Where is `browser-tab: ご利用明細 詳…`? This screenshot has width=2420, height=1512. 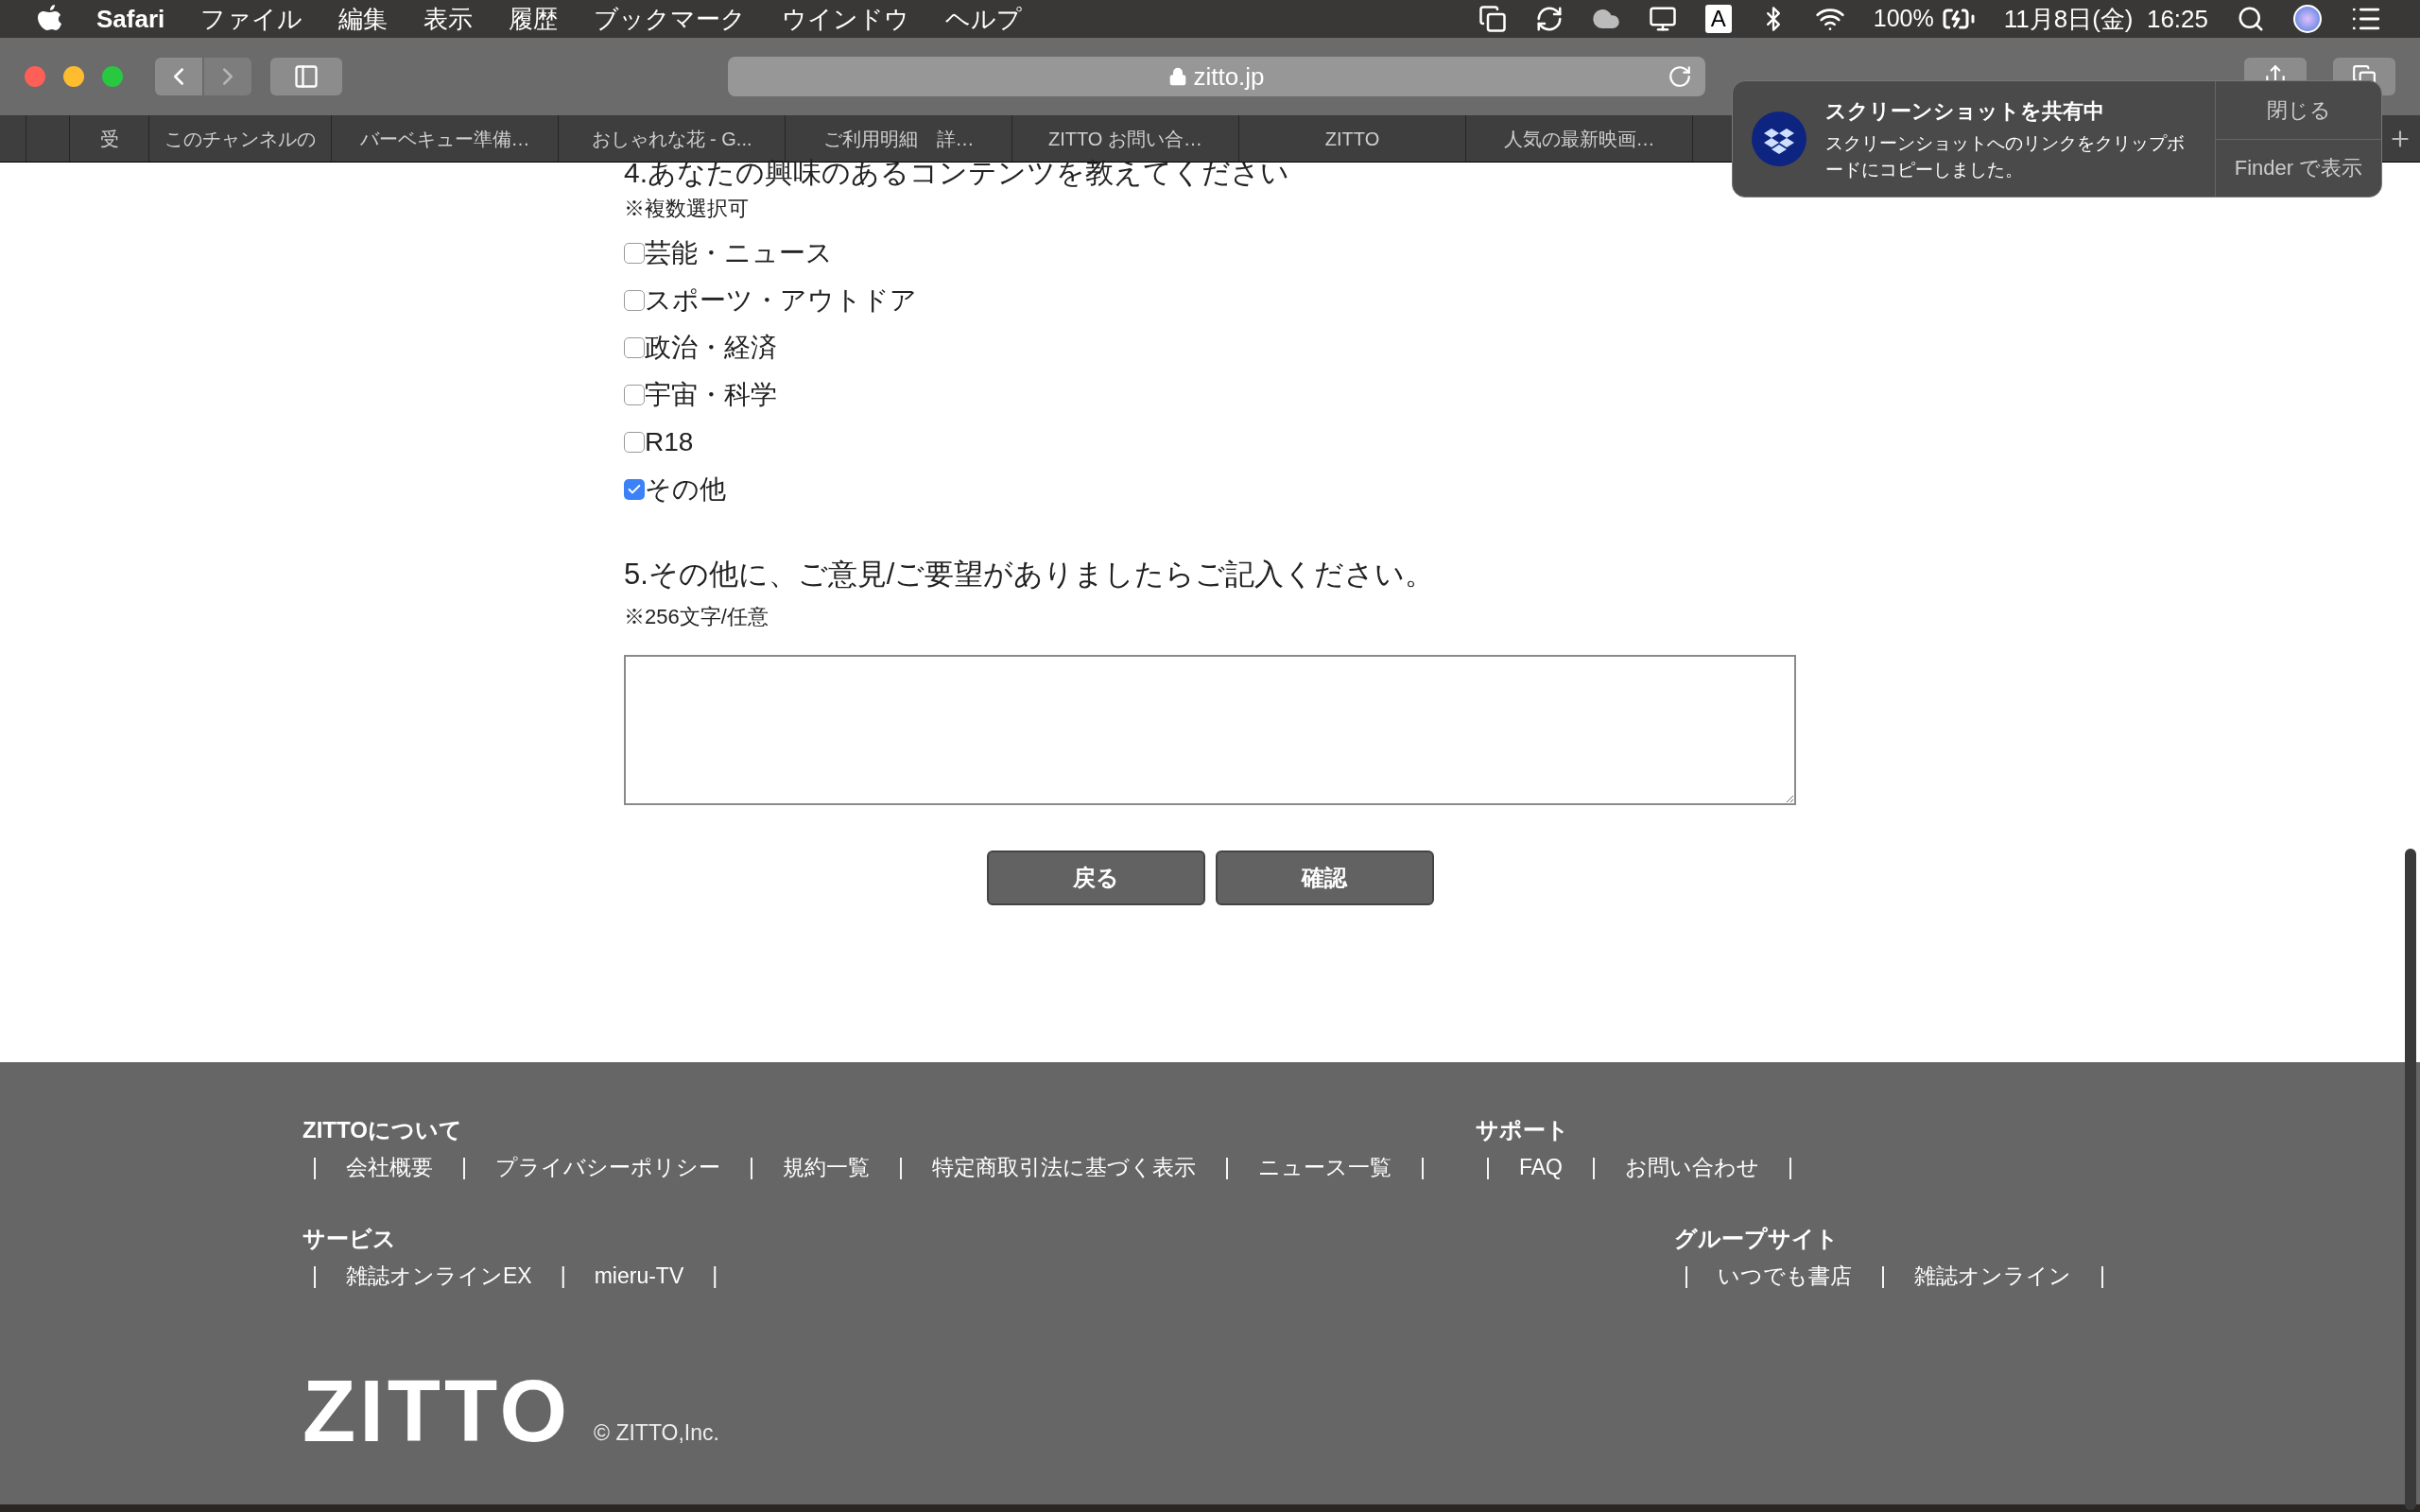
browser-tab: ご利用明細 詳… is located at coordinates (899, 138).